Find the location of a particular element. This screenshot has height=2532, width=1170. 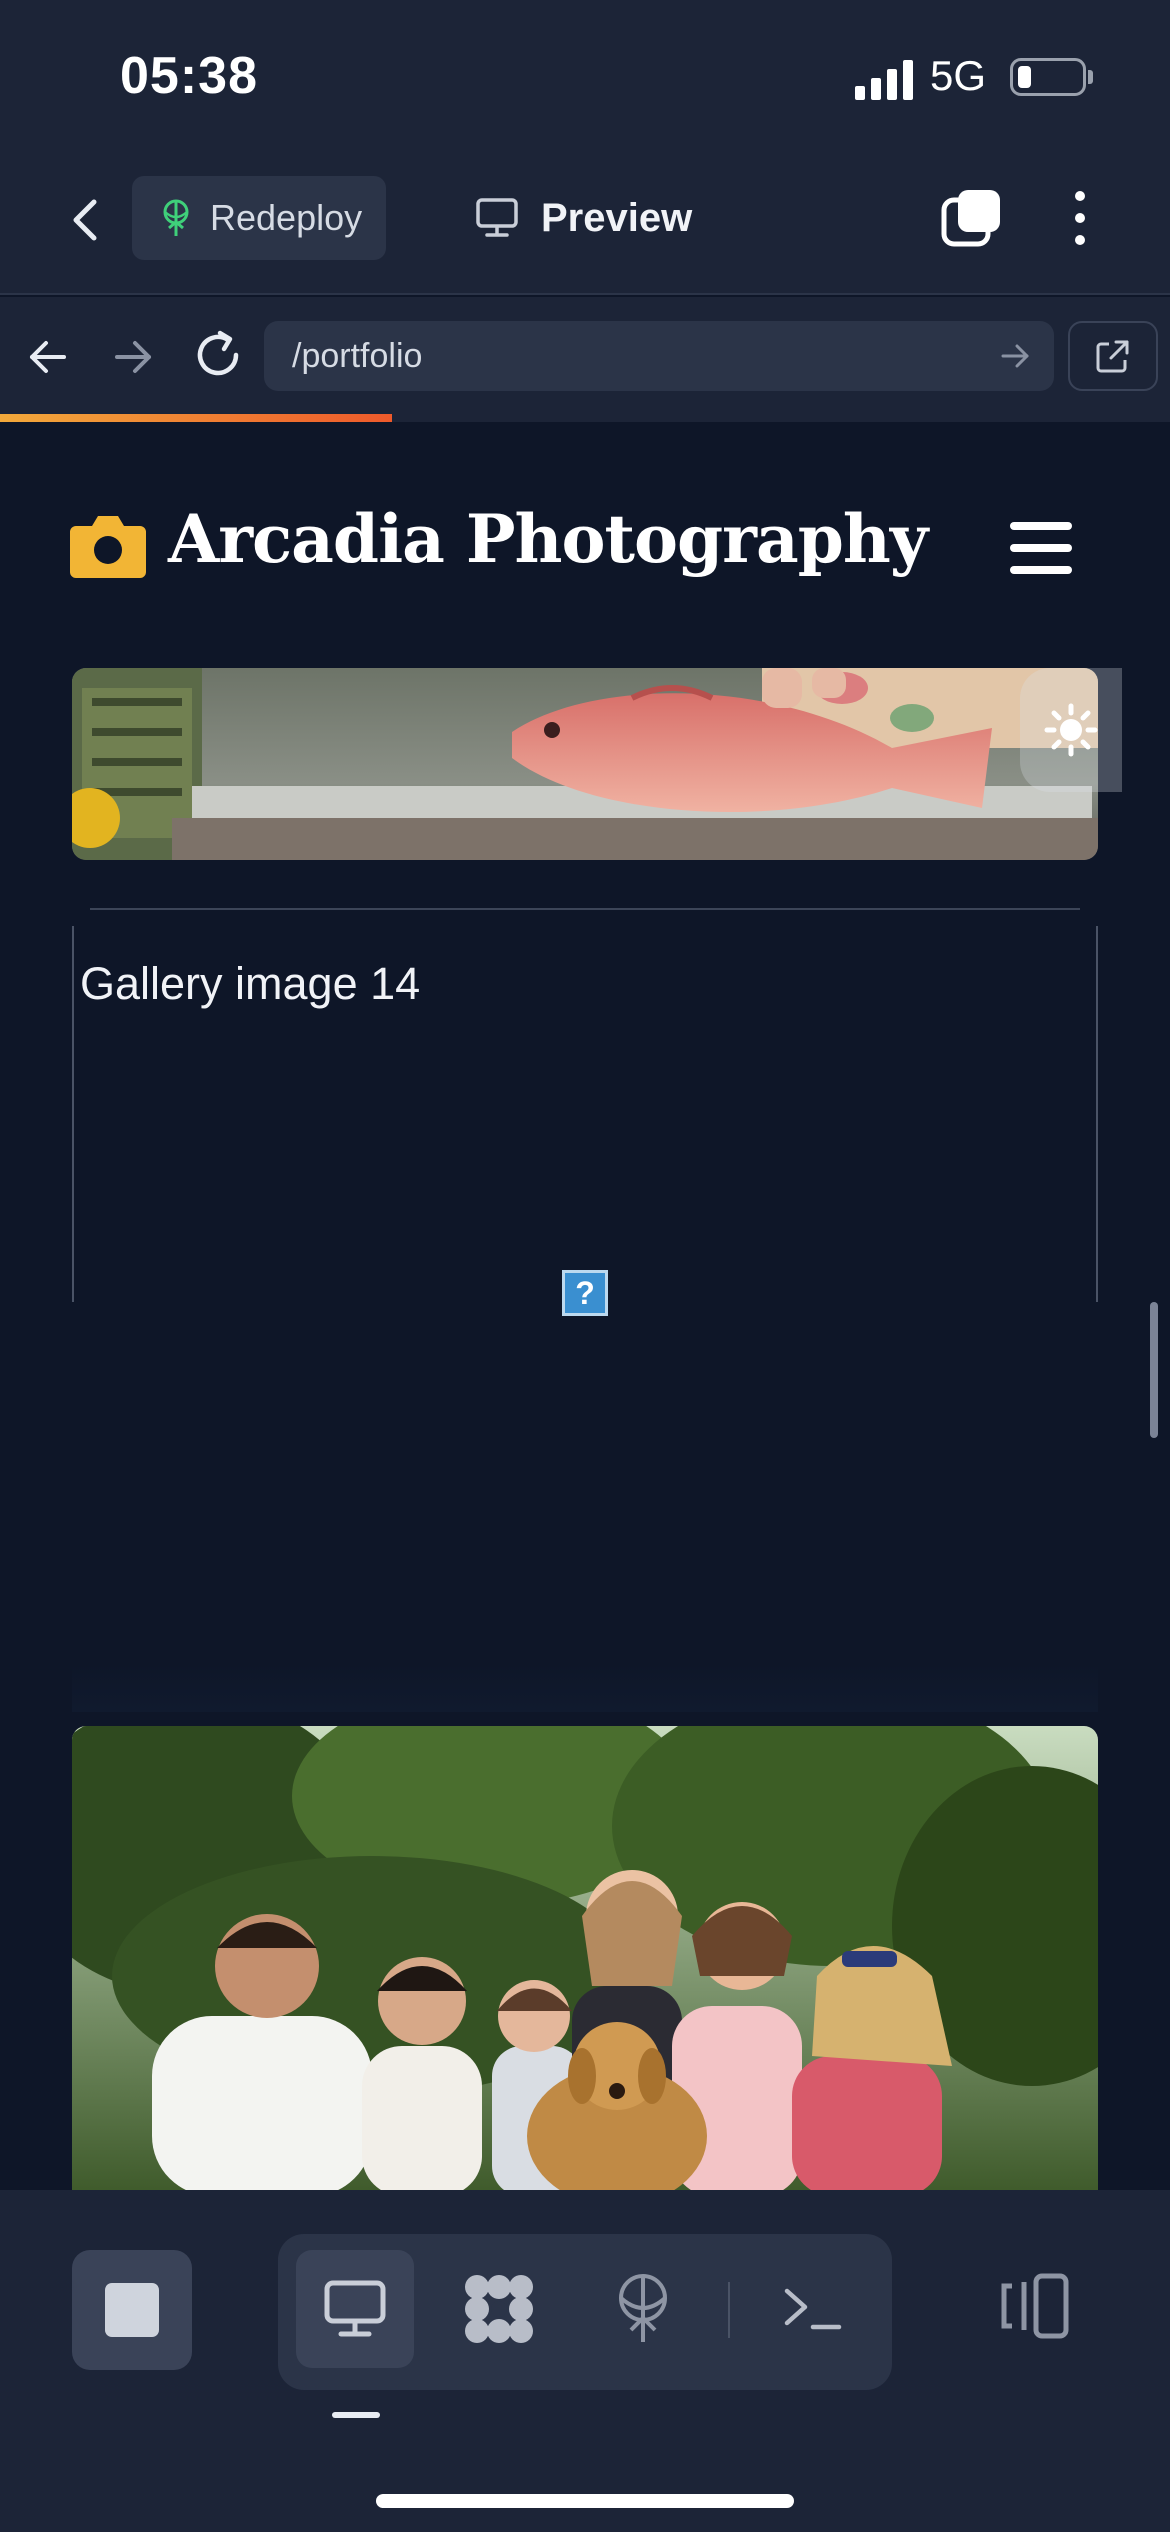

stop-button is located at coordinates (132, 2310).